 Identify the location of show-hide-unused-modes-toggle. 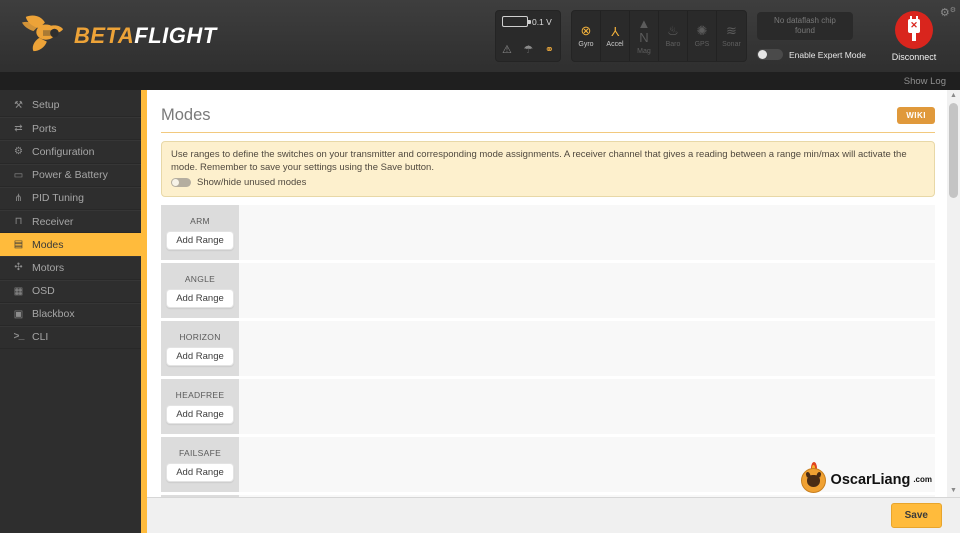
(181, 182).